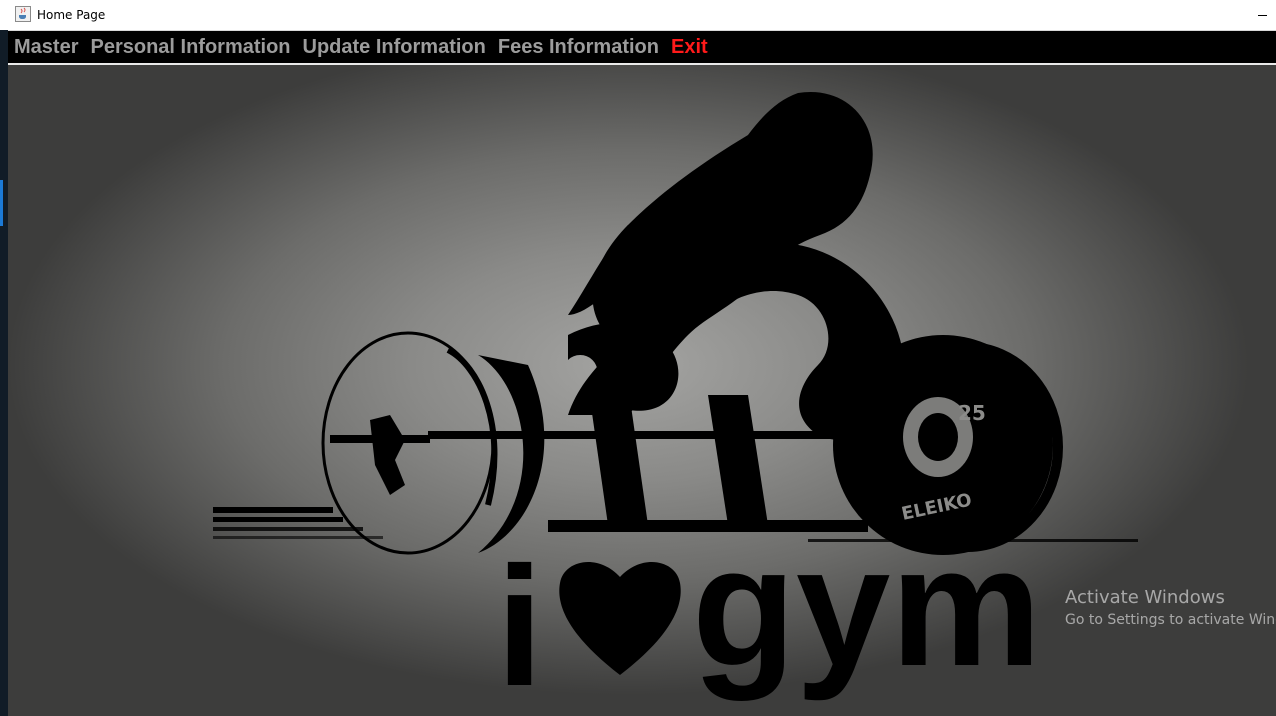  Describe the element at coordinates (1, 203) in the screenshot. I see `taskbar-accent` at that location.